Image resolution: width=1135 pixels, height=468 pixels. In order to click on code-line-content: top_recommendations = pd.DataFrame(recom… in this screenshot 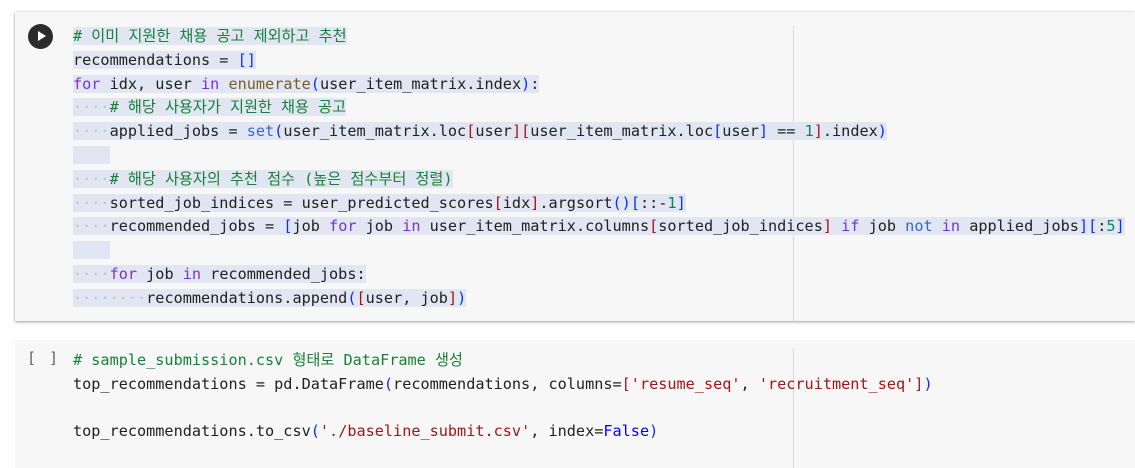, I will do `click(503, 384)`.